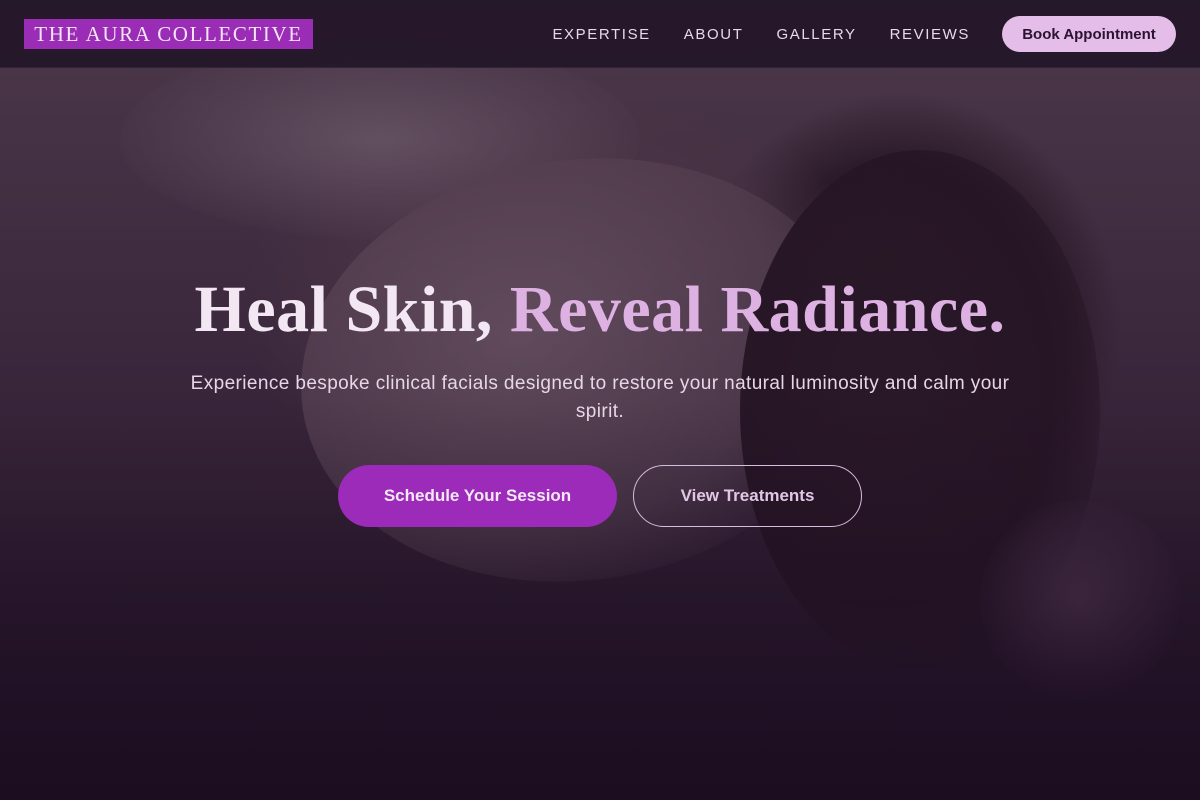 This screenshot has height=800, width=1200. Describe the element at coordinates (747, 496) in the screenshot. I see `view-treatments-button: View Treatments` at that location.